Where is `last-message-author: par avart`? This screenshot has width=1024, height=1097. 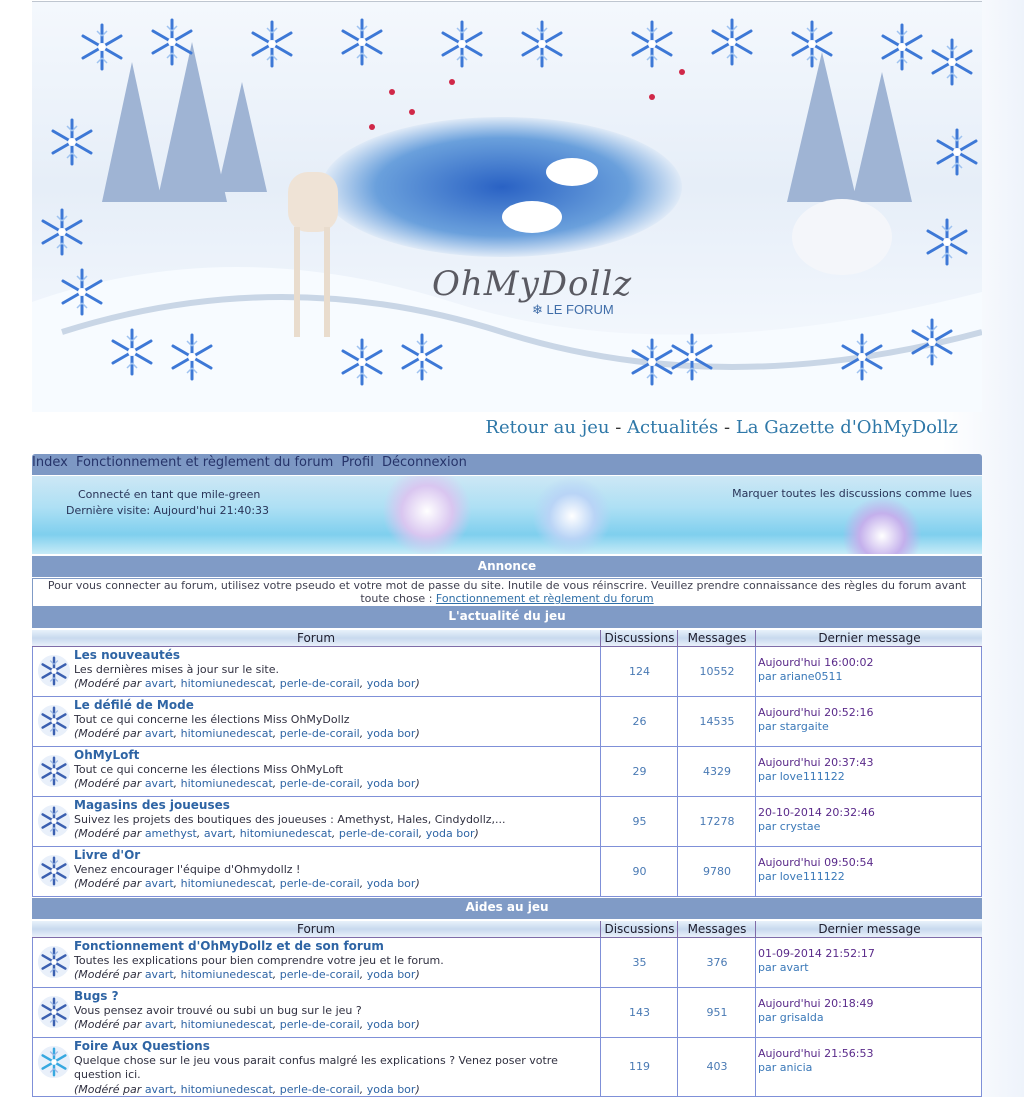 last-message-author: par avart is located at coordinates (869, 968).